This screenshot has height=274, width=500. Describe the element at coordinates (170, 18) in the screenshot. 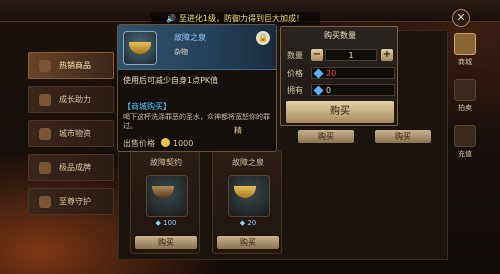

I see `speaker-icon: 🔊` at that location.